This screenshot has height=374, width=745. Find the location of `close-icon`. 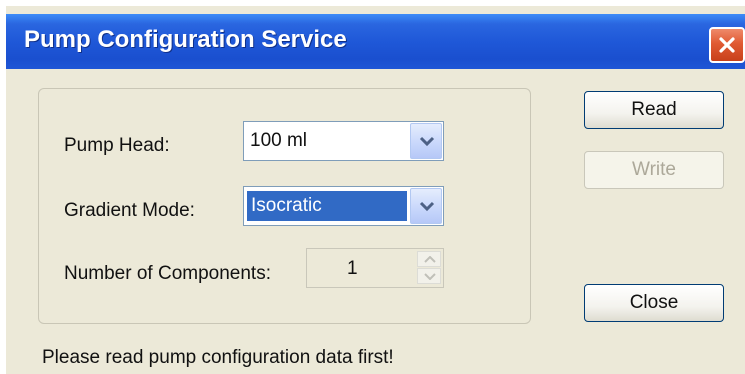

close-icon is located at coordinates (727, 45).